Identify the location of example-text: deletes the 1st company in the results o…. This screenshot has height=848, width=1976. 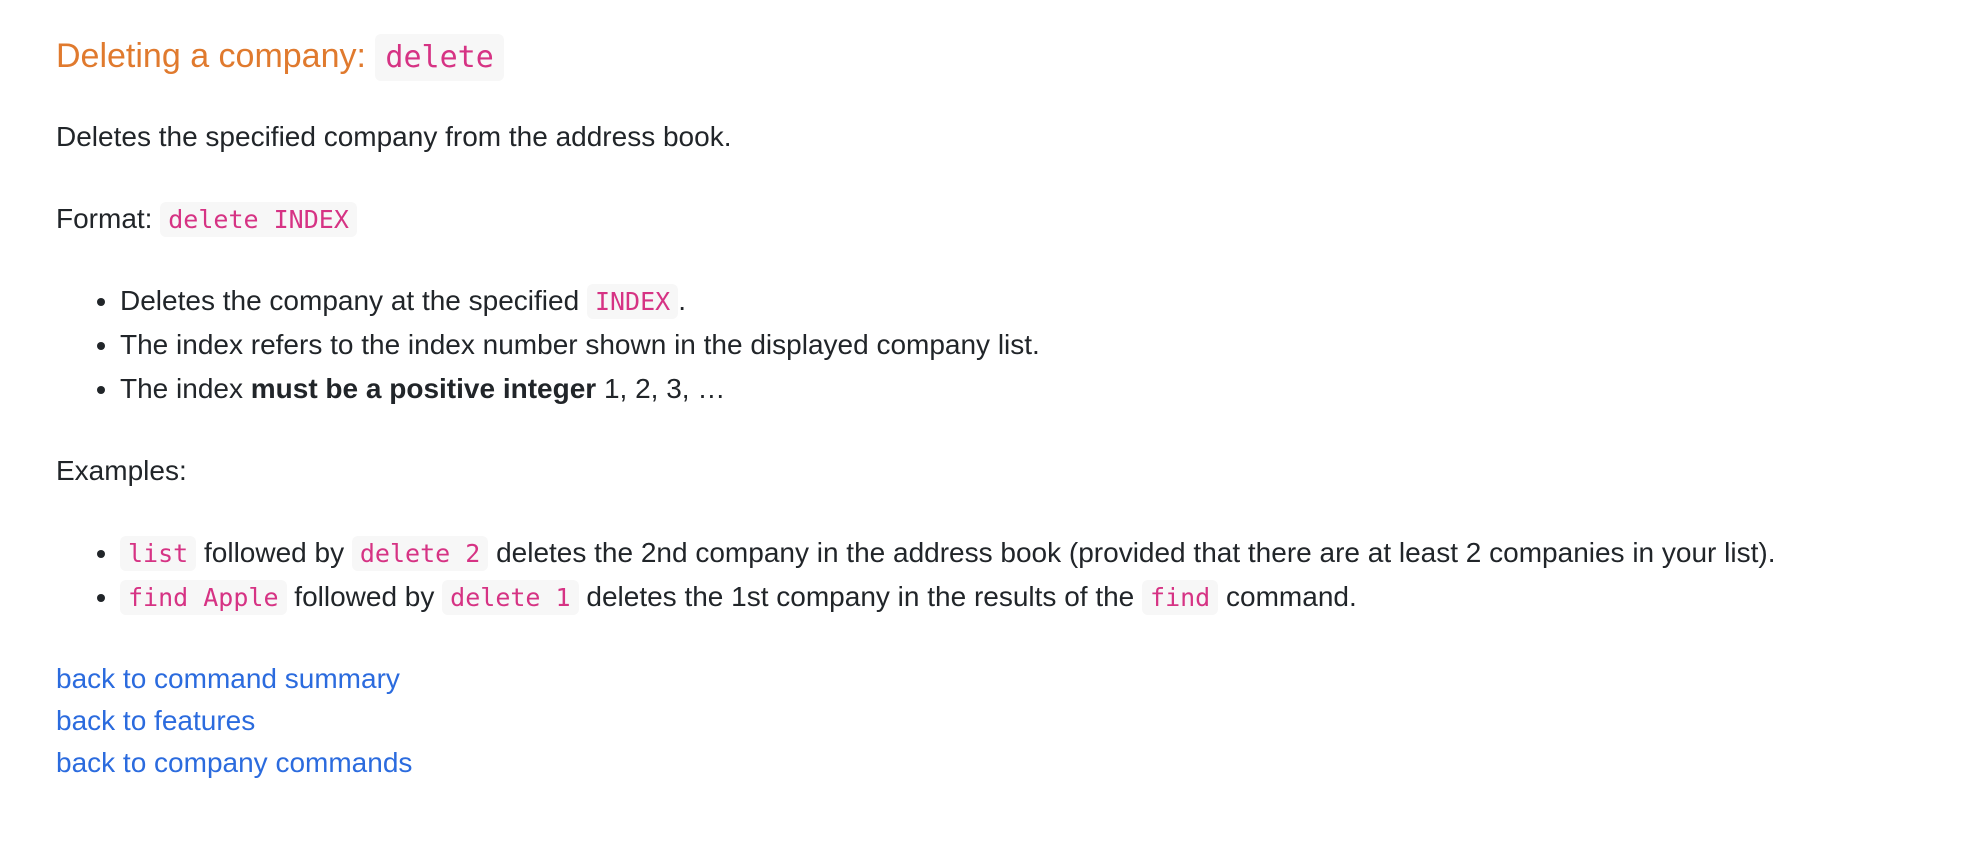
(860, 597).